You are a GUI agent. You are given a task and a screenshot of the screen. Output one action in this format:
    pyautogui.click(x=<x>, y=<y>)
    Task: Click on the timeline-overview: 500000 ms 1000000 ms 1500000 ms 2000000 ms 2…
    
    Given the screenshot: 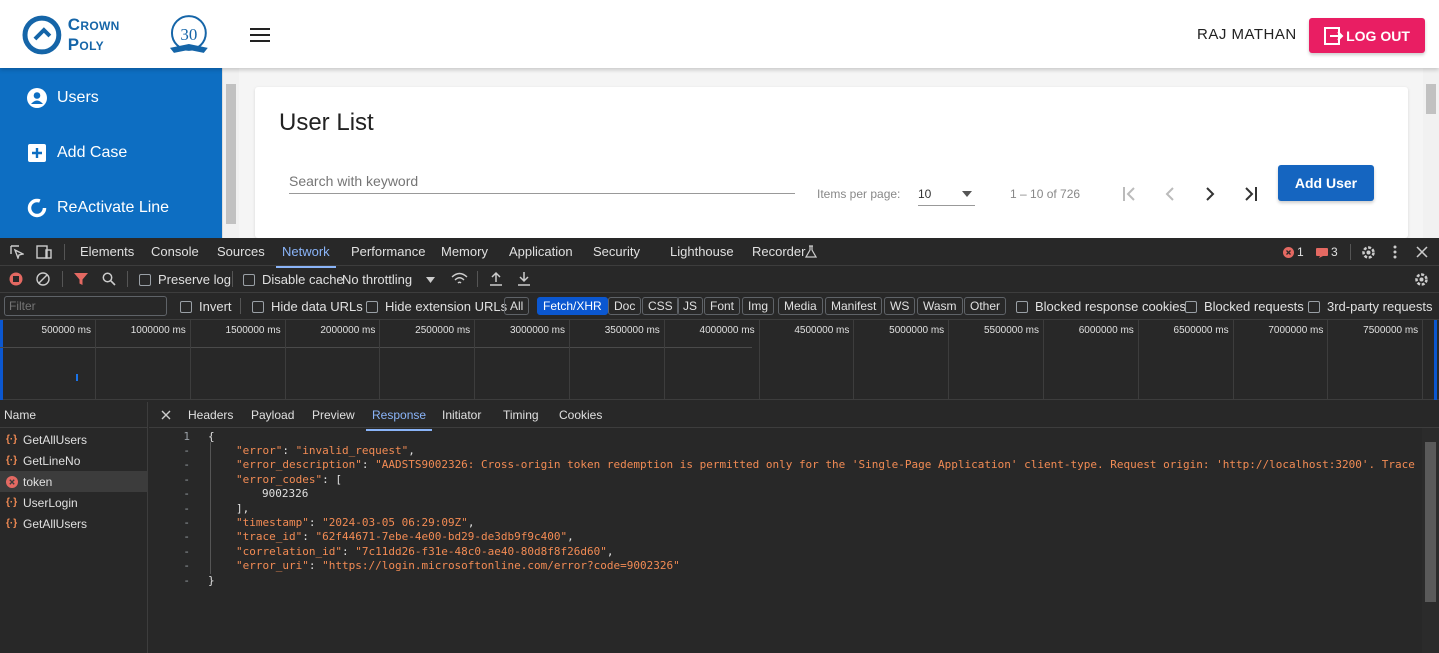 What is the action you would take?
    pyautogui.click(x=719, y=360)
    